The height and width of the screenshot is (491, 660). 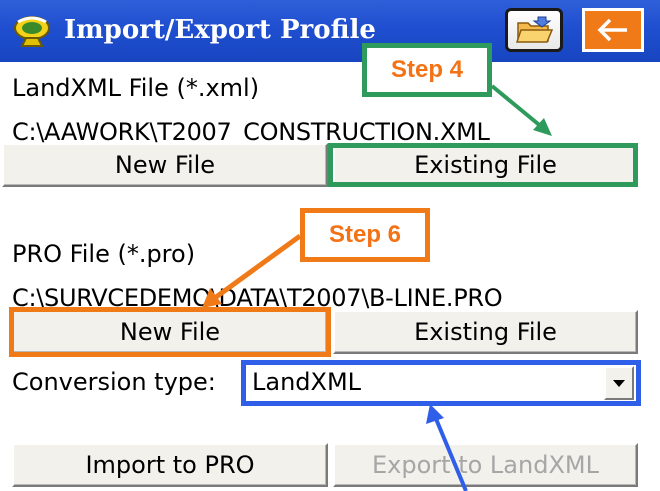 What do you see at coordinates (252, 270) in the screenshot?
I see `step6-arrow` at bounding box center [252, 270].